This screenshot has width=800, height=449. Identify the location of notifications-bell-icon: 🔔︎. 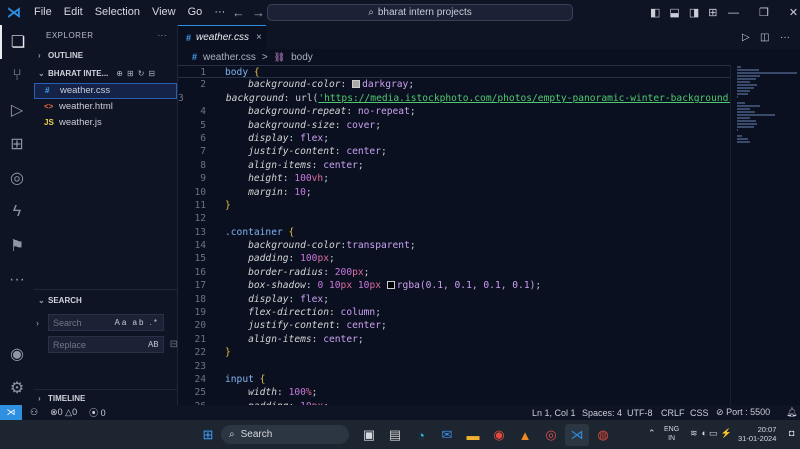
(791, 412).